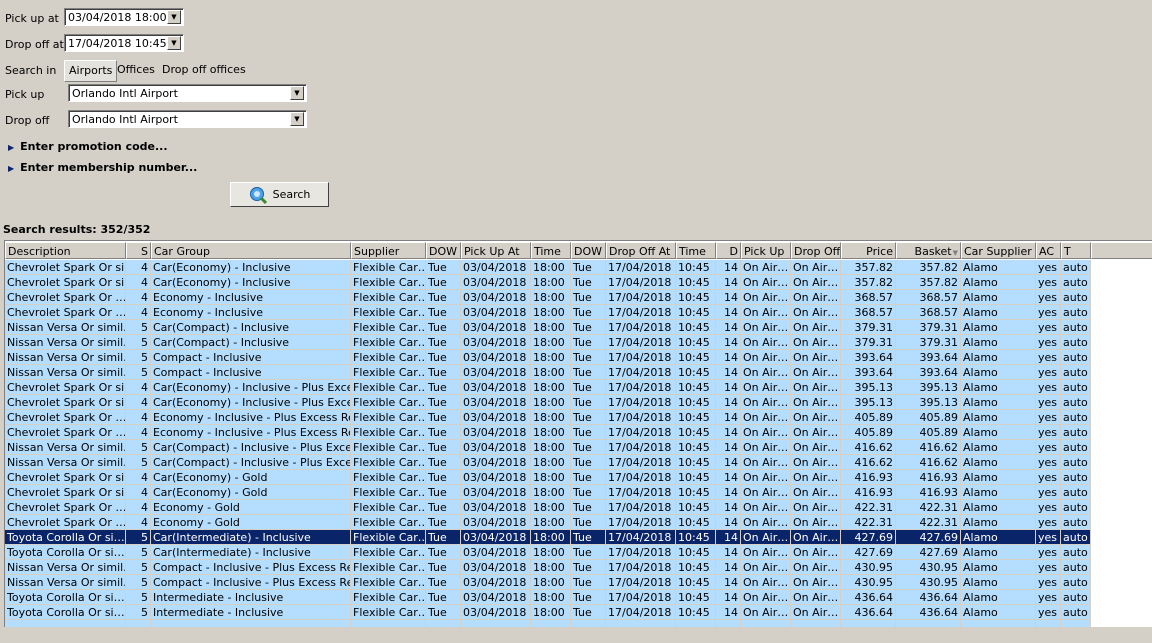 This screenshot has width=1152, height=643. I want to click on table-cell: Car(Economy) - Inclusive, so click(251, 267).